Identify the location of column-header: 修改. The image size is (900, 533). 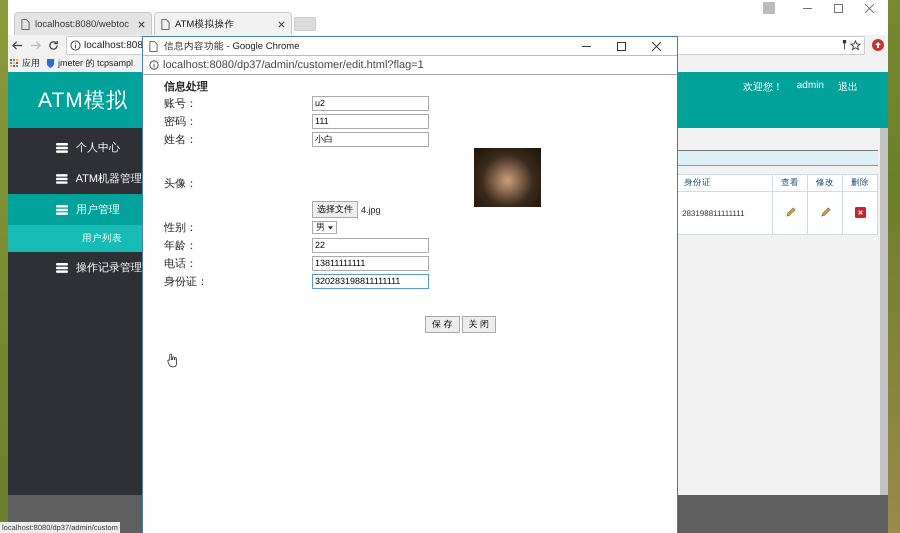
(825, 183).